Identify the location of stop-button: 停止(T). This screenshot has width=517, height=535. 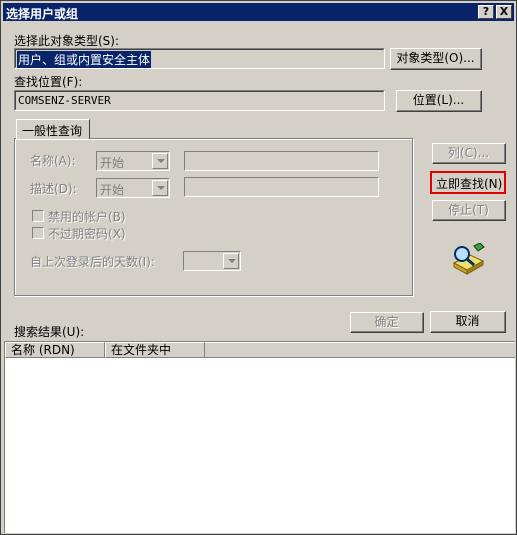
(469, 210).